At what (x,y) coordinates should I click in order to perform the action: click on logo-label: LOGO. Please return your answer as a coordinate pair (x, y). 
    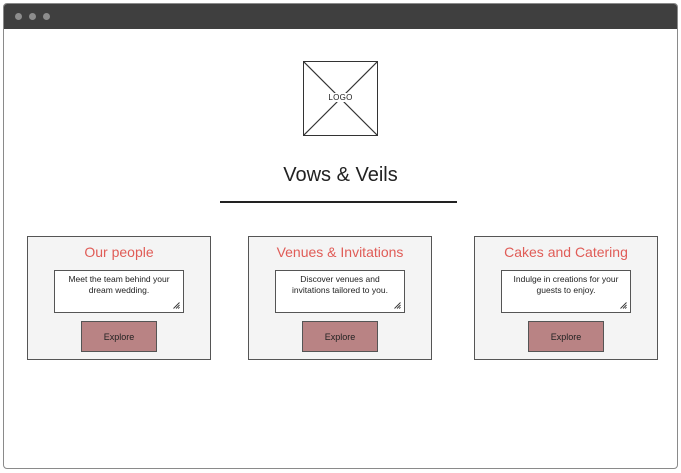
    Looking at the image, I should click on (340, 97).